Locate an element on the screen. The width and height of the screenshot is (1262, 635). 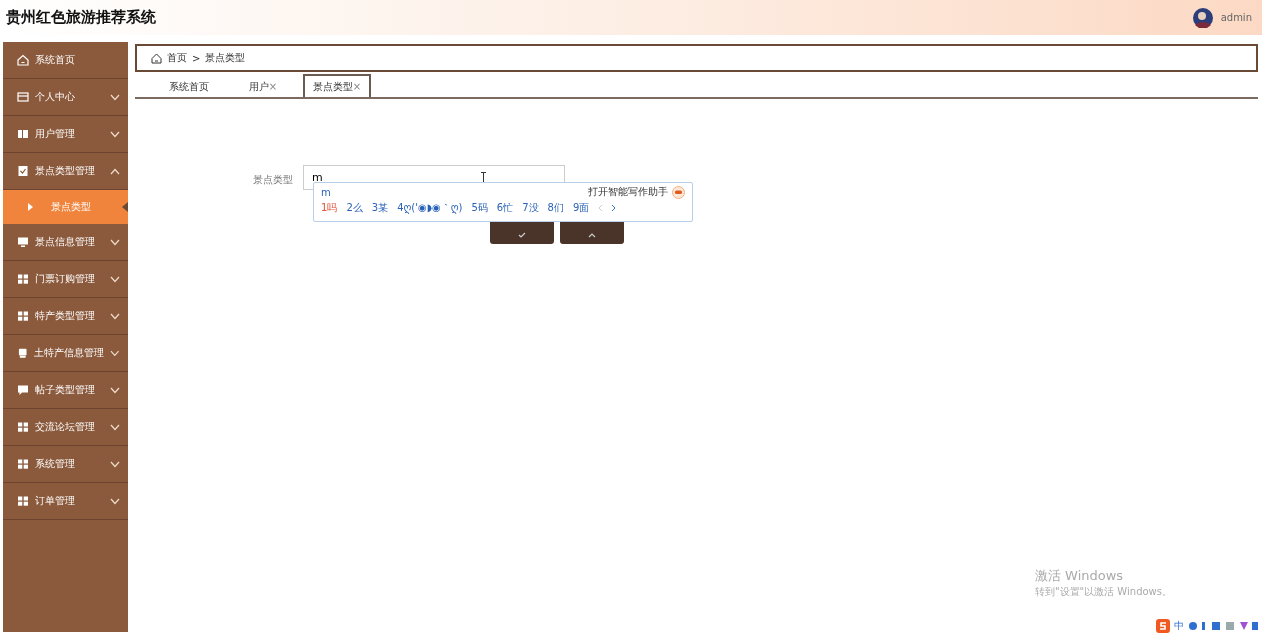
app-title: 贵州红色旅游推荐系统 is located at coordinates (81, 17).